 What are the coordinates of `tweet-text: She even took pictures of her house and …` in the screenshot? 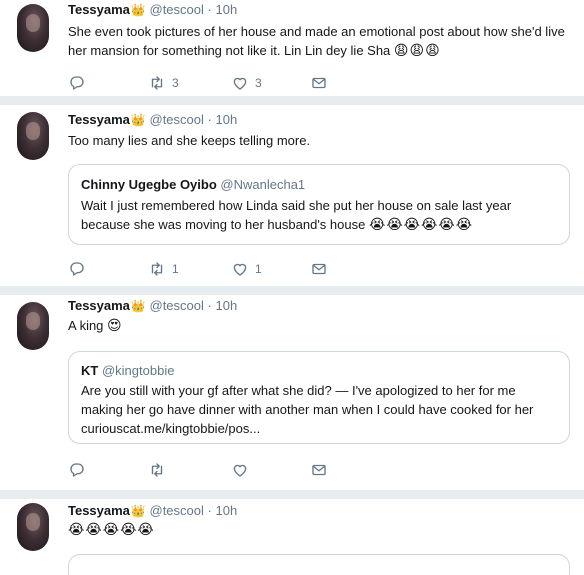 It's located at (320, 41).